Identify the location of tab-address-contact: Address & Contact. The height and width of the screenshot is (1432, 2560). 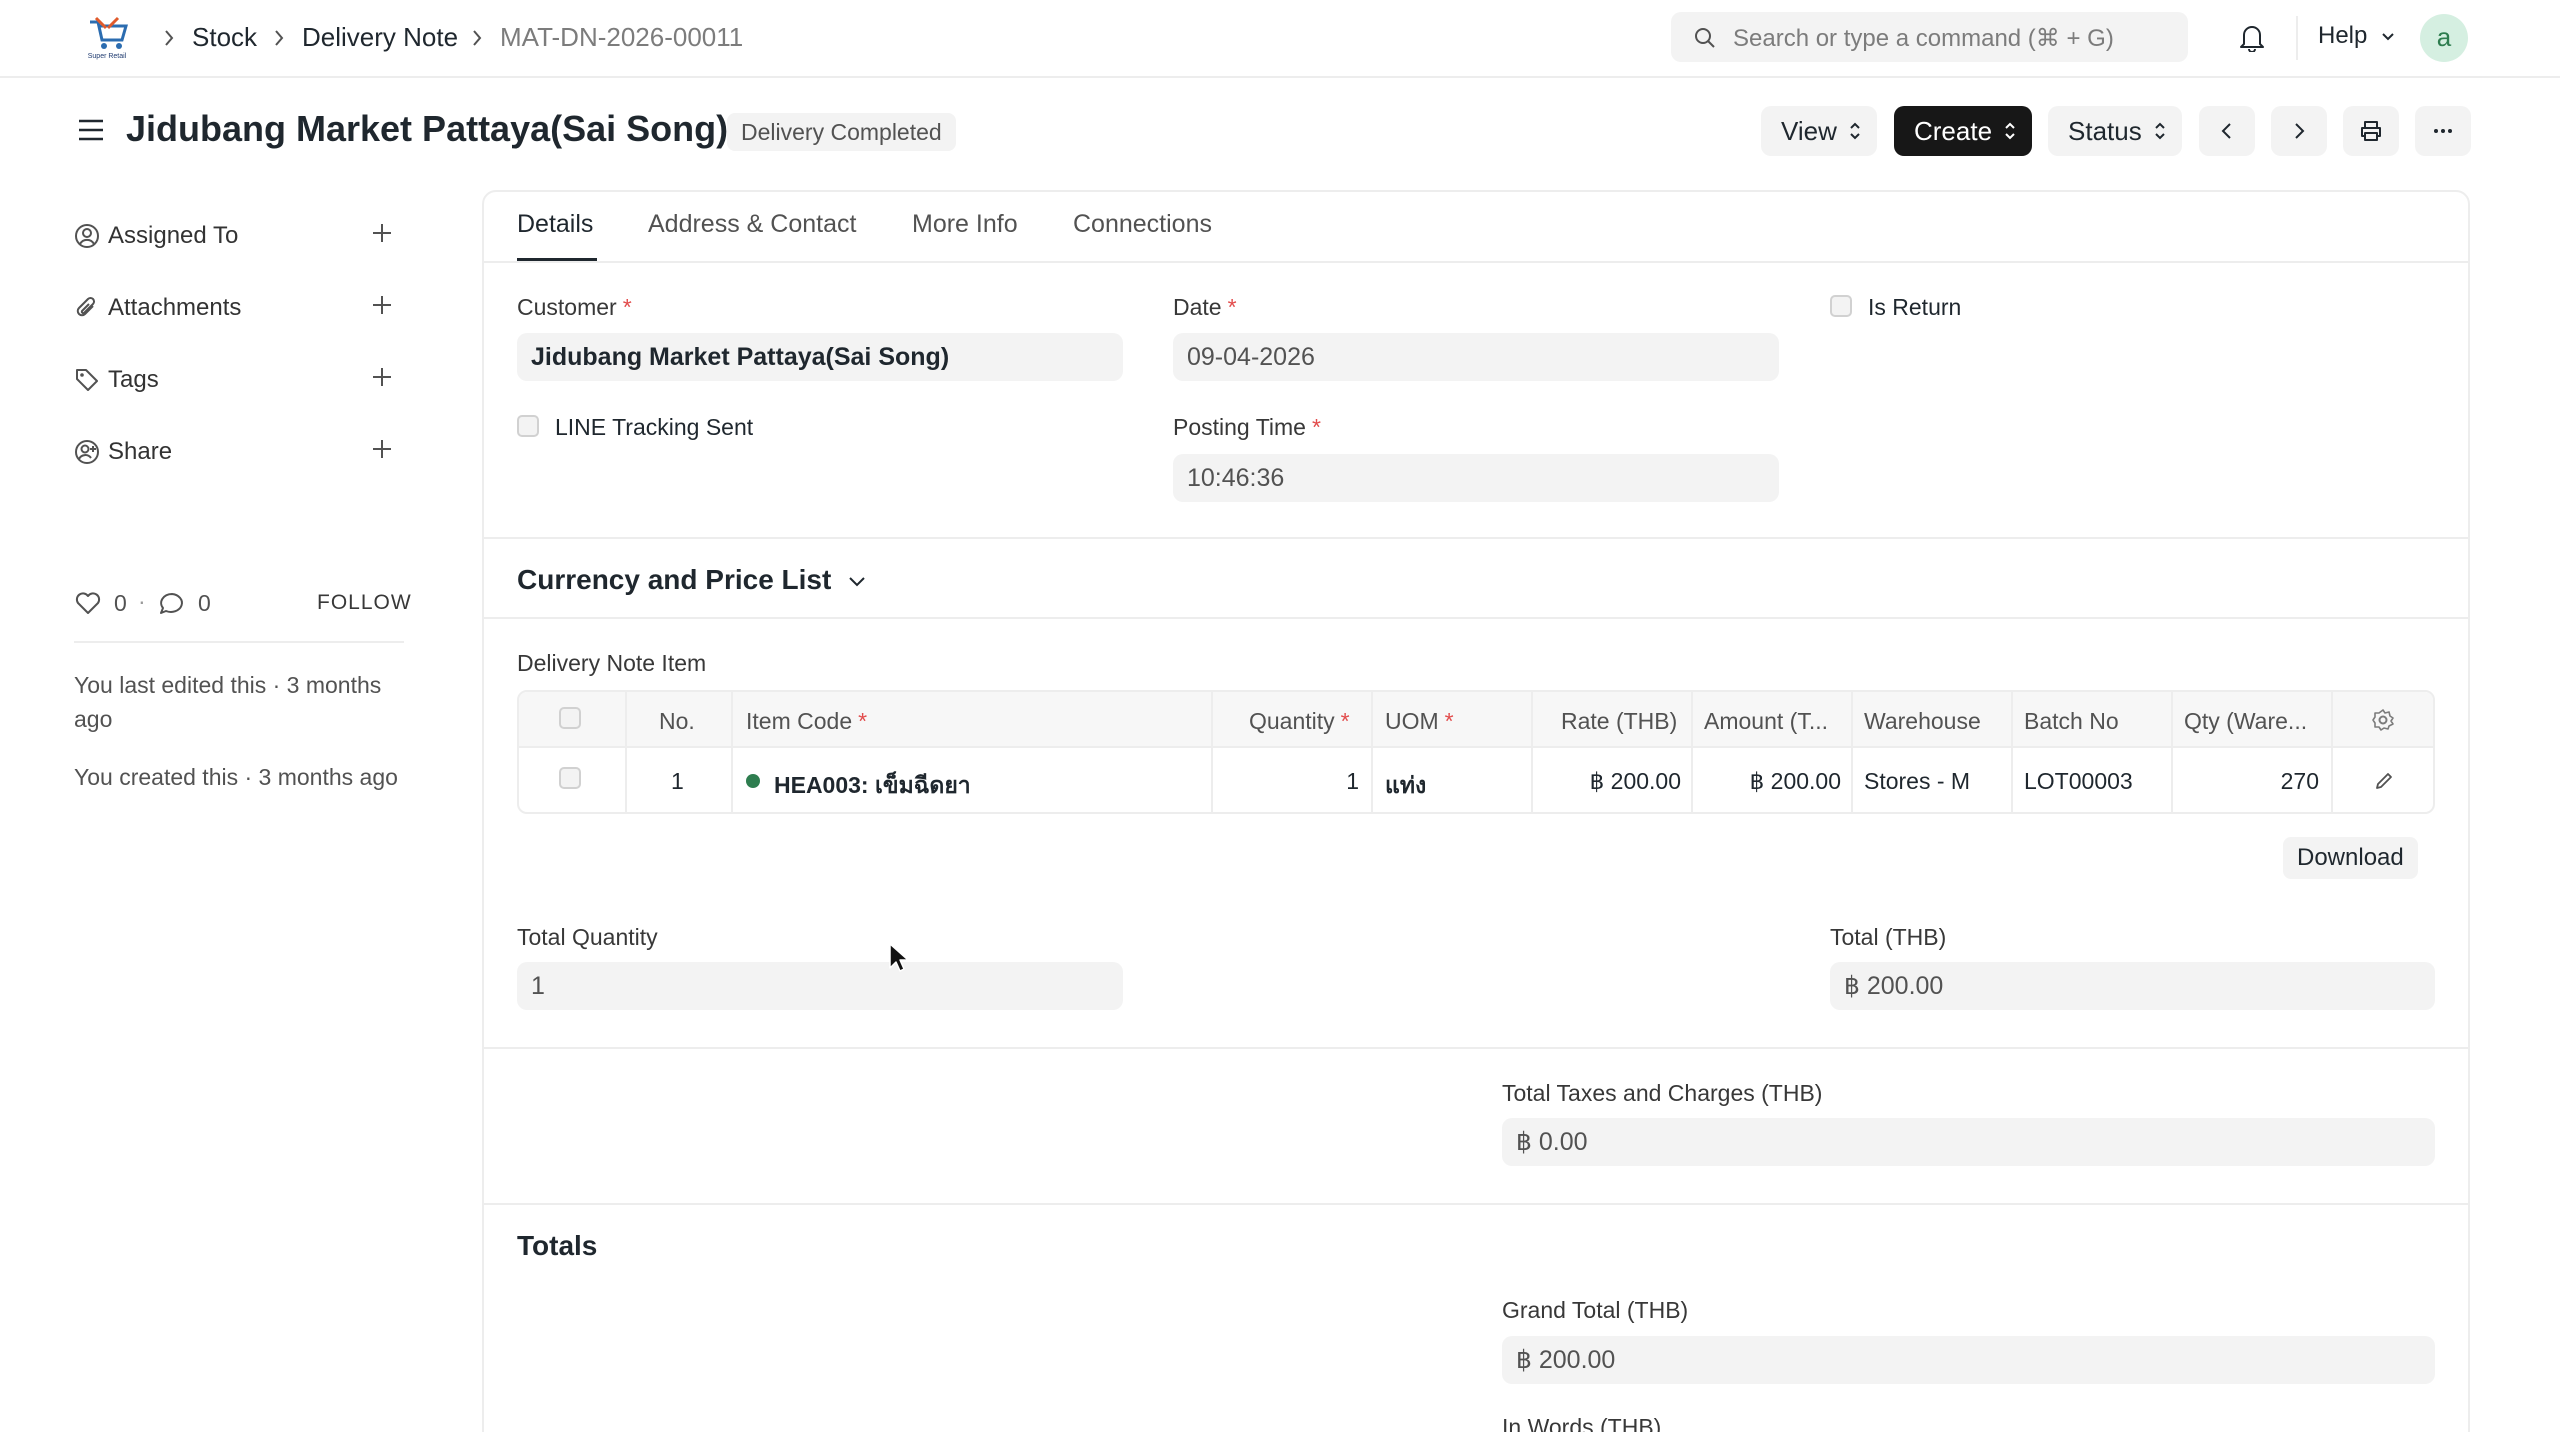
(752, 224).